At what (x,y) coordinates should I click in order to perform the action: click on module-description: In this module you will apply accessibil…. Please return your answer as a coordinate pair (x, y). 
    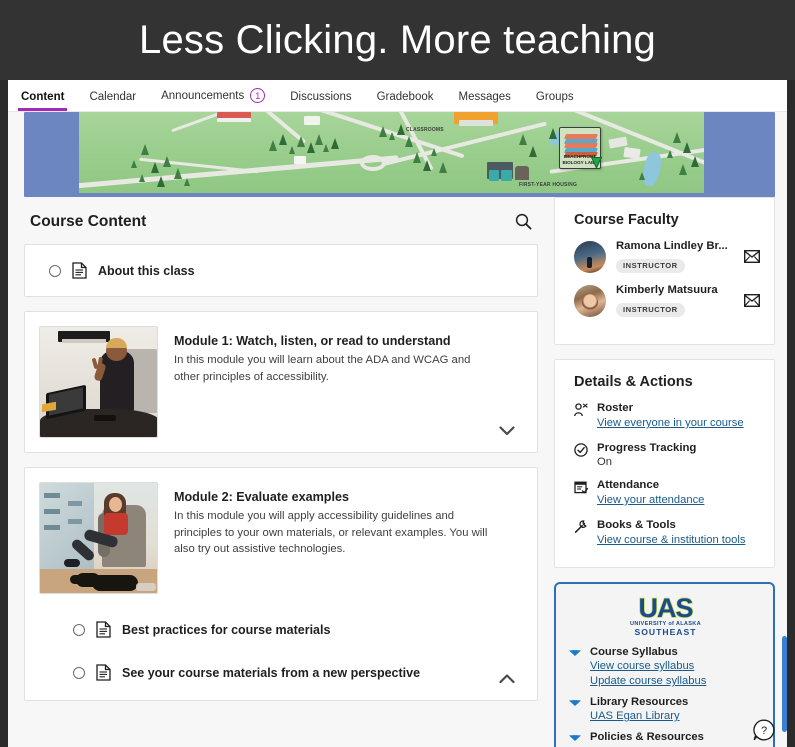
    Looking at the image, I should click on (331, 532).